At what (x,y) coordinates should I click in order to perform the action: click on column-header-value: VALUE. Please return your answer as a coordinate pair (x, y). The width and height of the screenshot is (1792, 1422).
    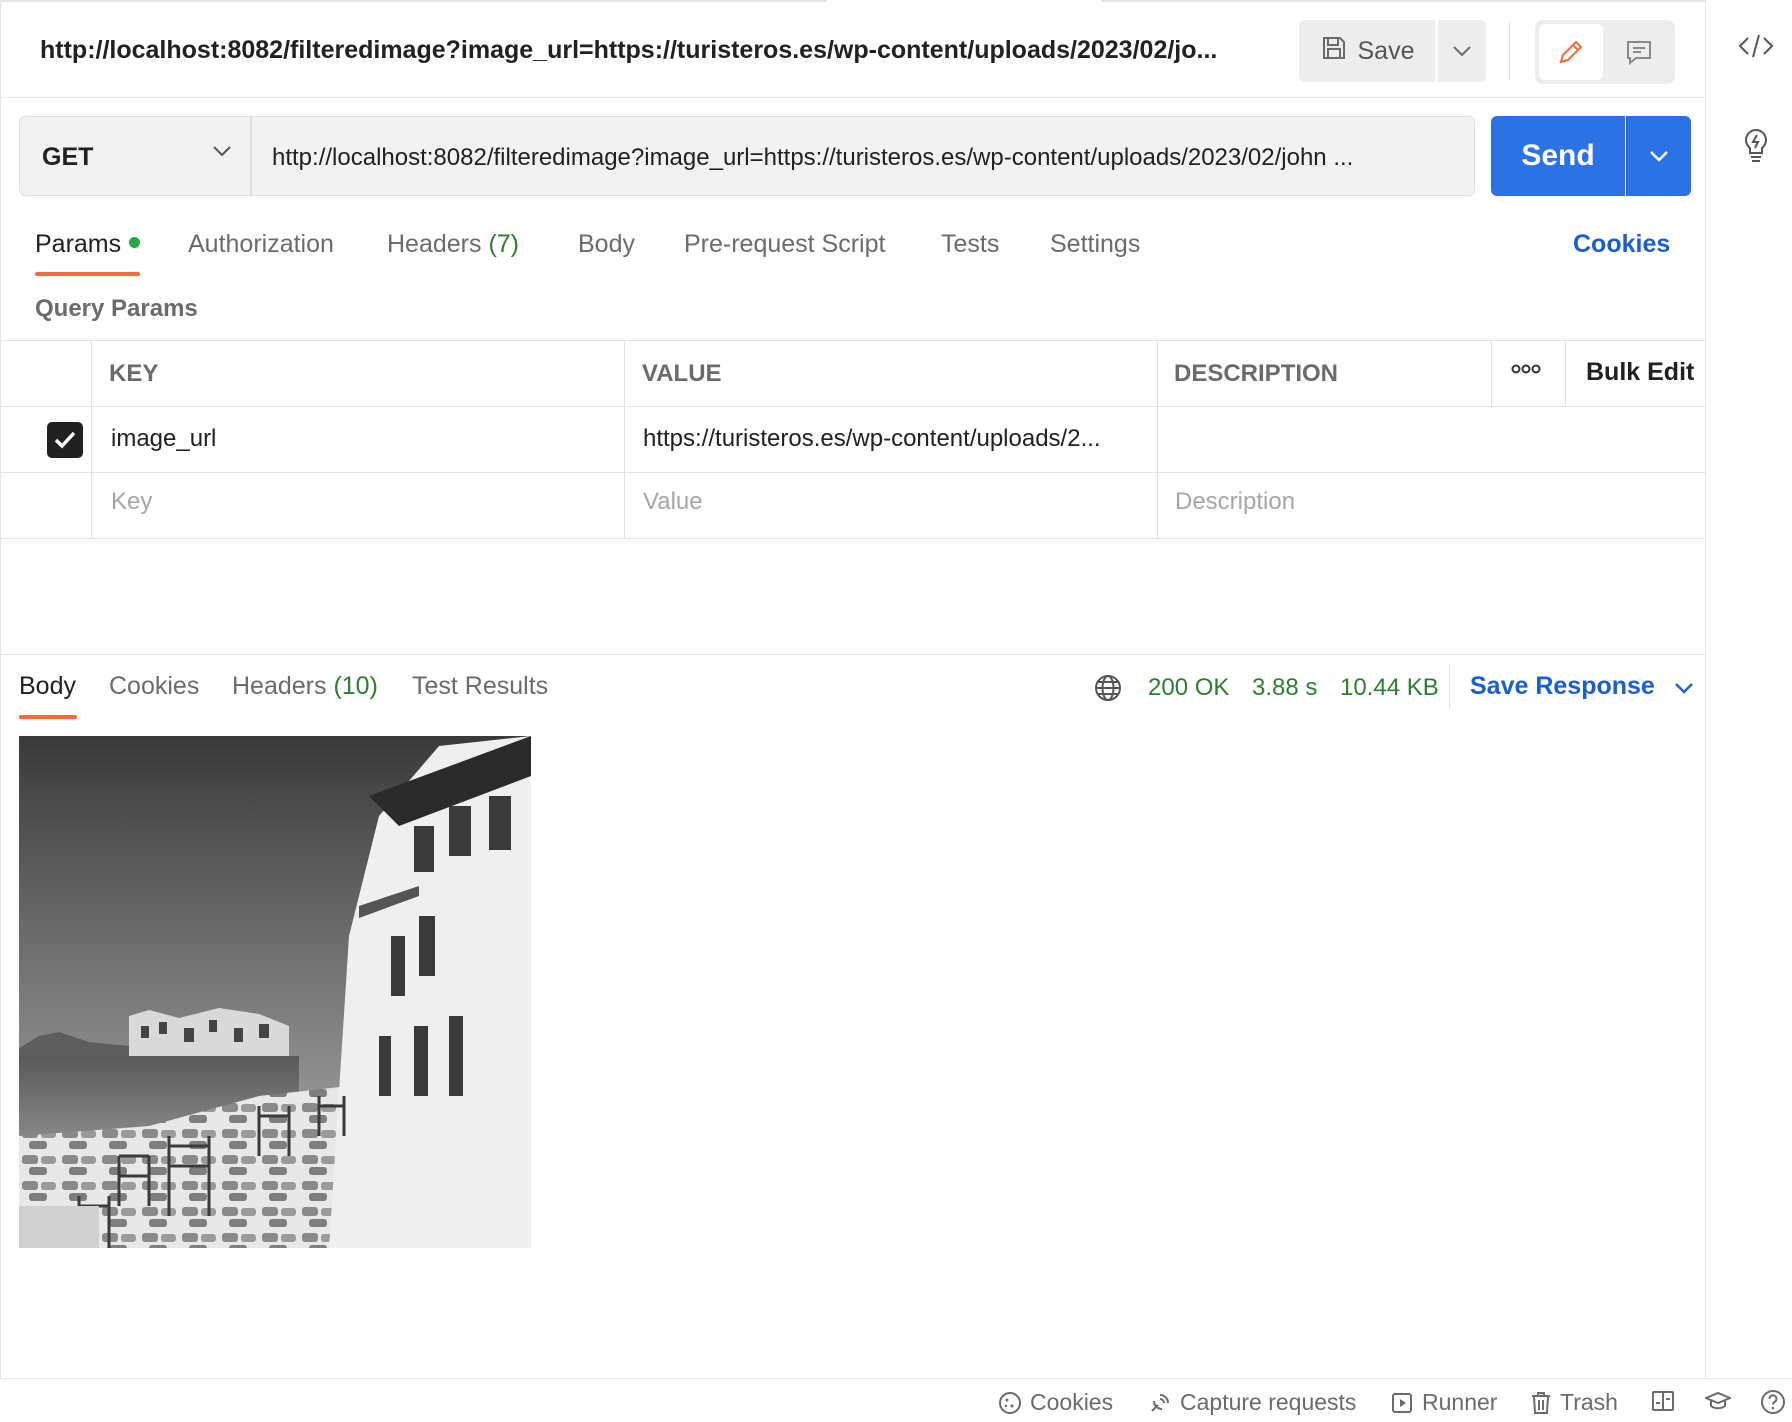
    Looking at the image, I should click on (682, 373).